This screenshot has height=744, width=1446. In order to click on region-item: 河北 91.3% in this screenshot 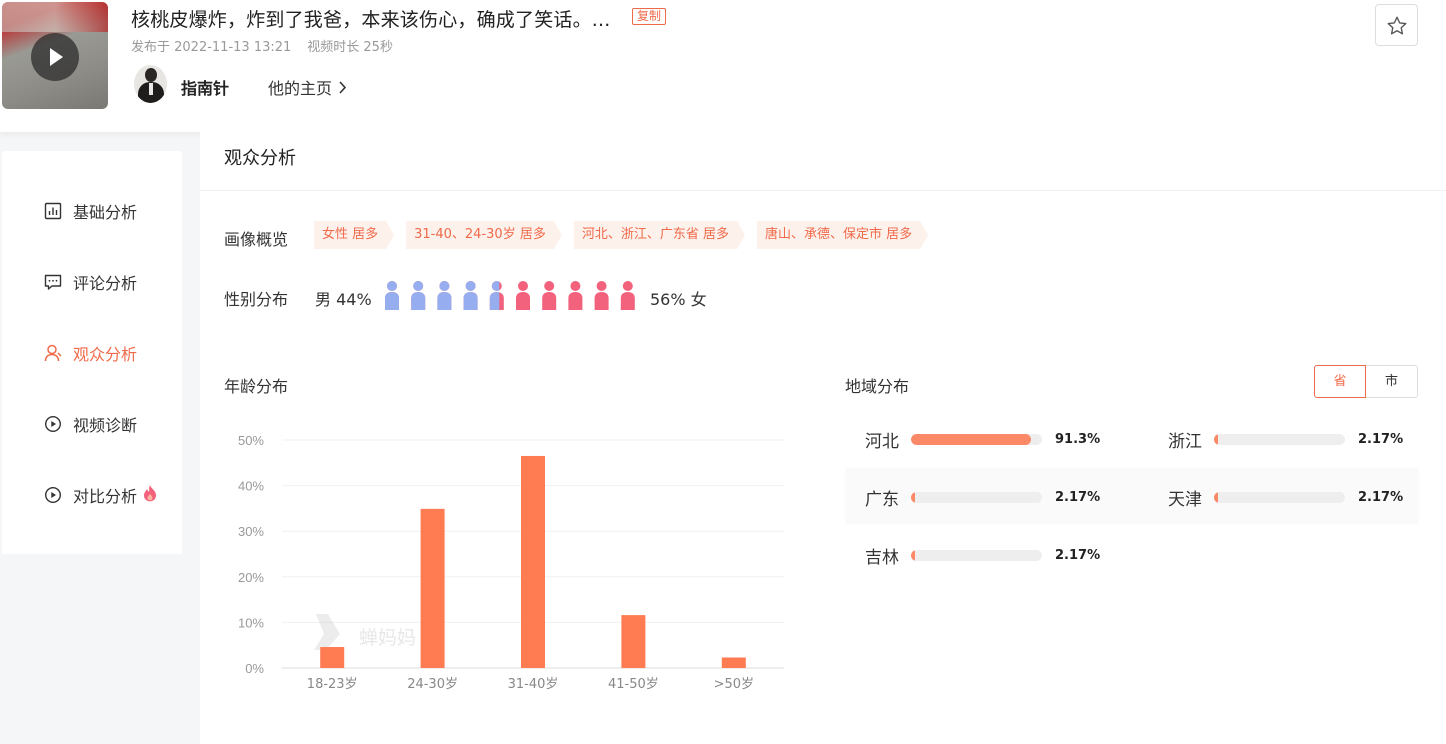, I will do `click(983, 439)`.